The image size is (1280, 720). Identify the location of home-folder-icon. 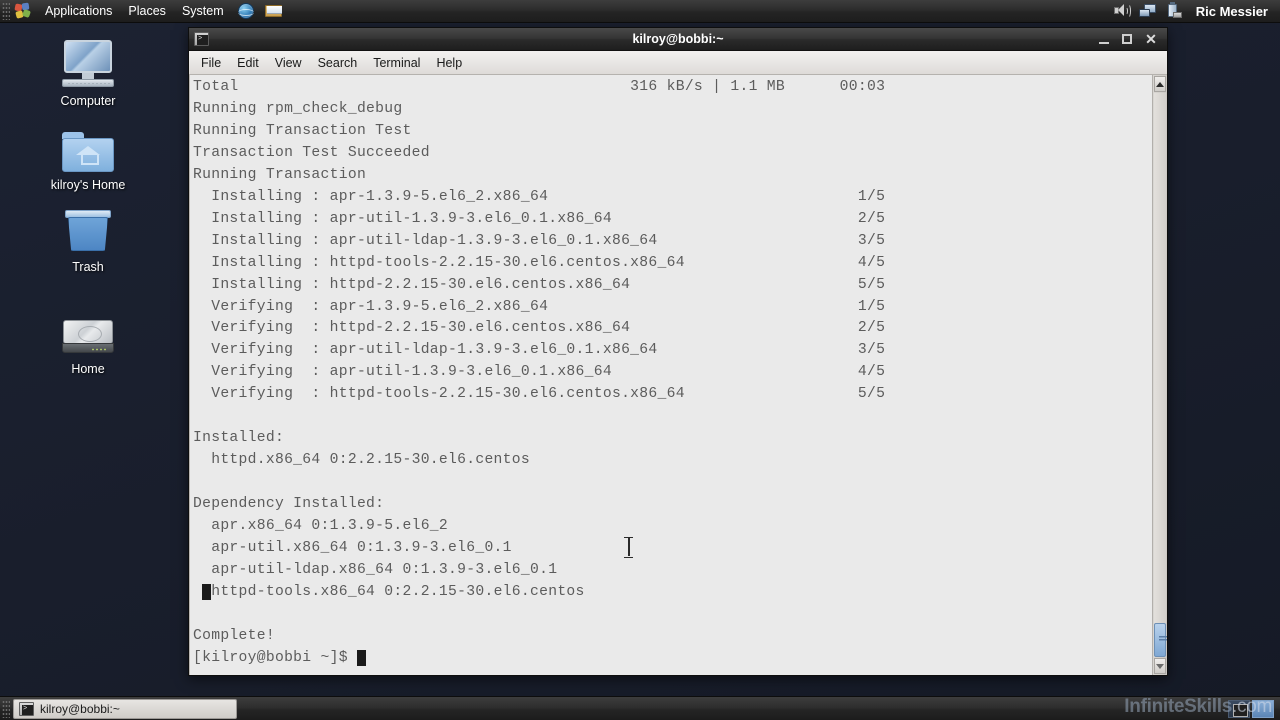
(88, 148).